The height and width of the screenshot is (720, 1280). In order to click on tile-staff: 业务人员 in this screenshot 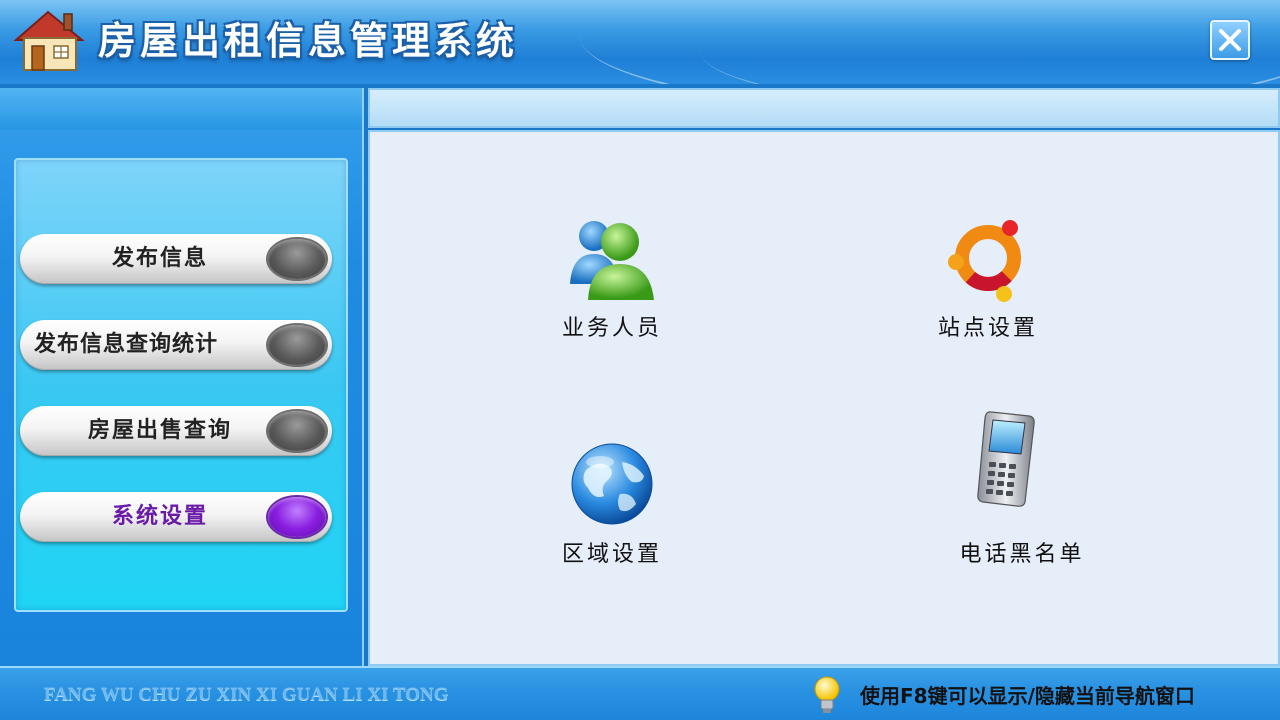, I will do `click(612, 284)`.